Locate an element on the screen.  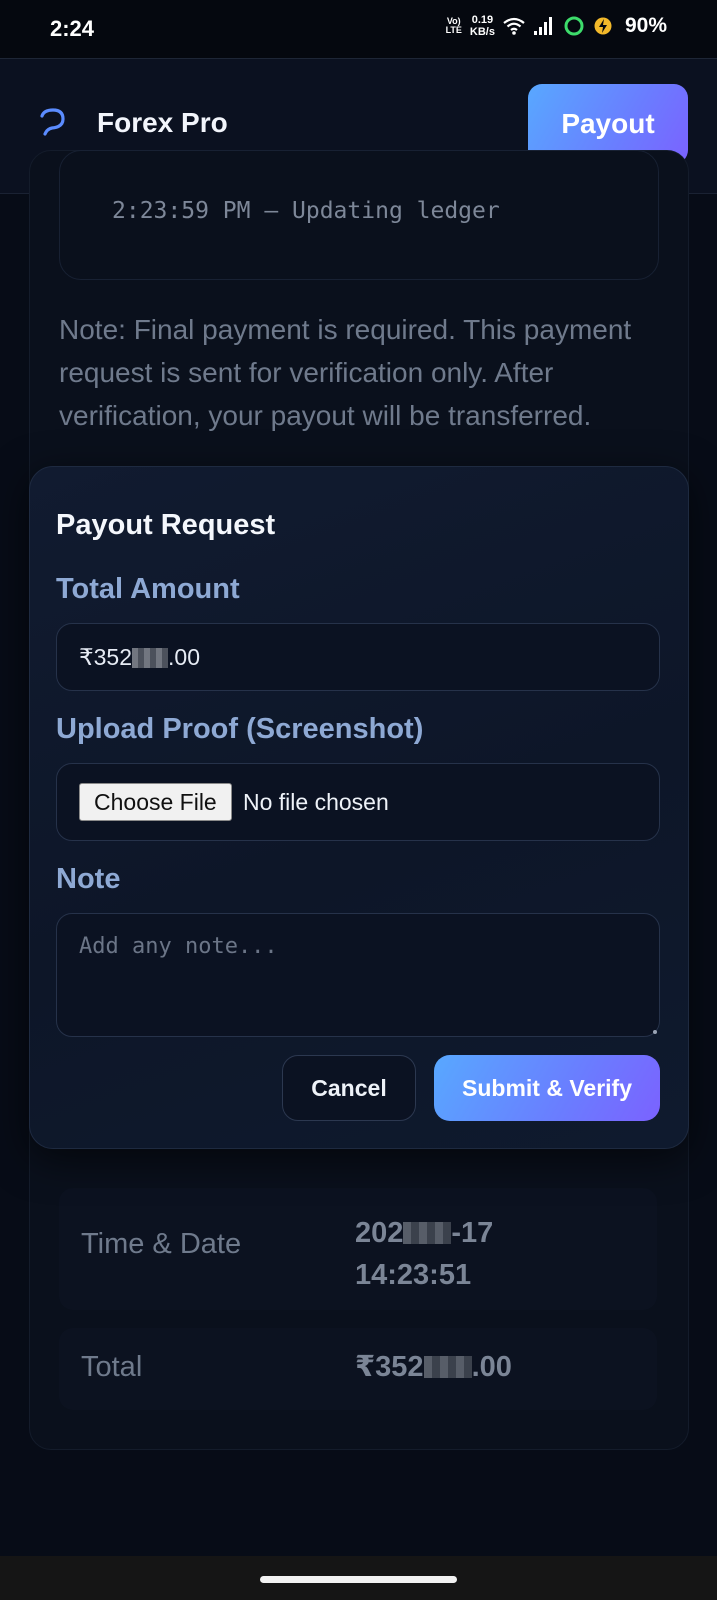
battery-level: 90% is located at coordinates (645, 25).